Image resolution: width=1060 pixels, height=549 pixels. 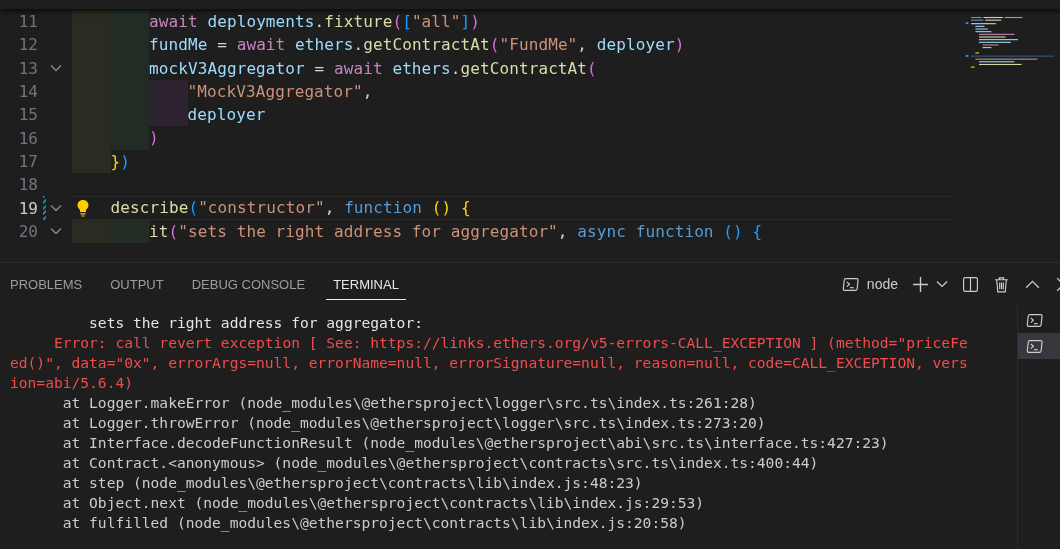 I want to click on code-token: [, so click(x=407, y=22).